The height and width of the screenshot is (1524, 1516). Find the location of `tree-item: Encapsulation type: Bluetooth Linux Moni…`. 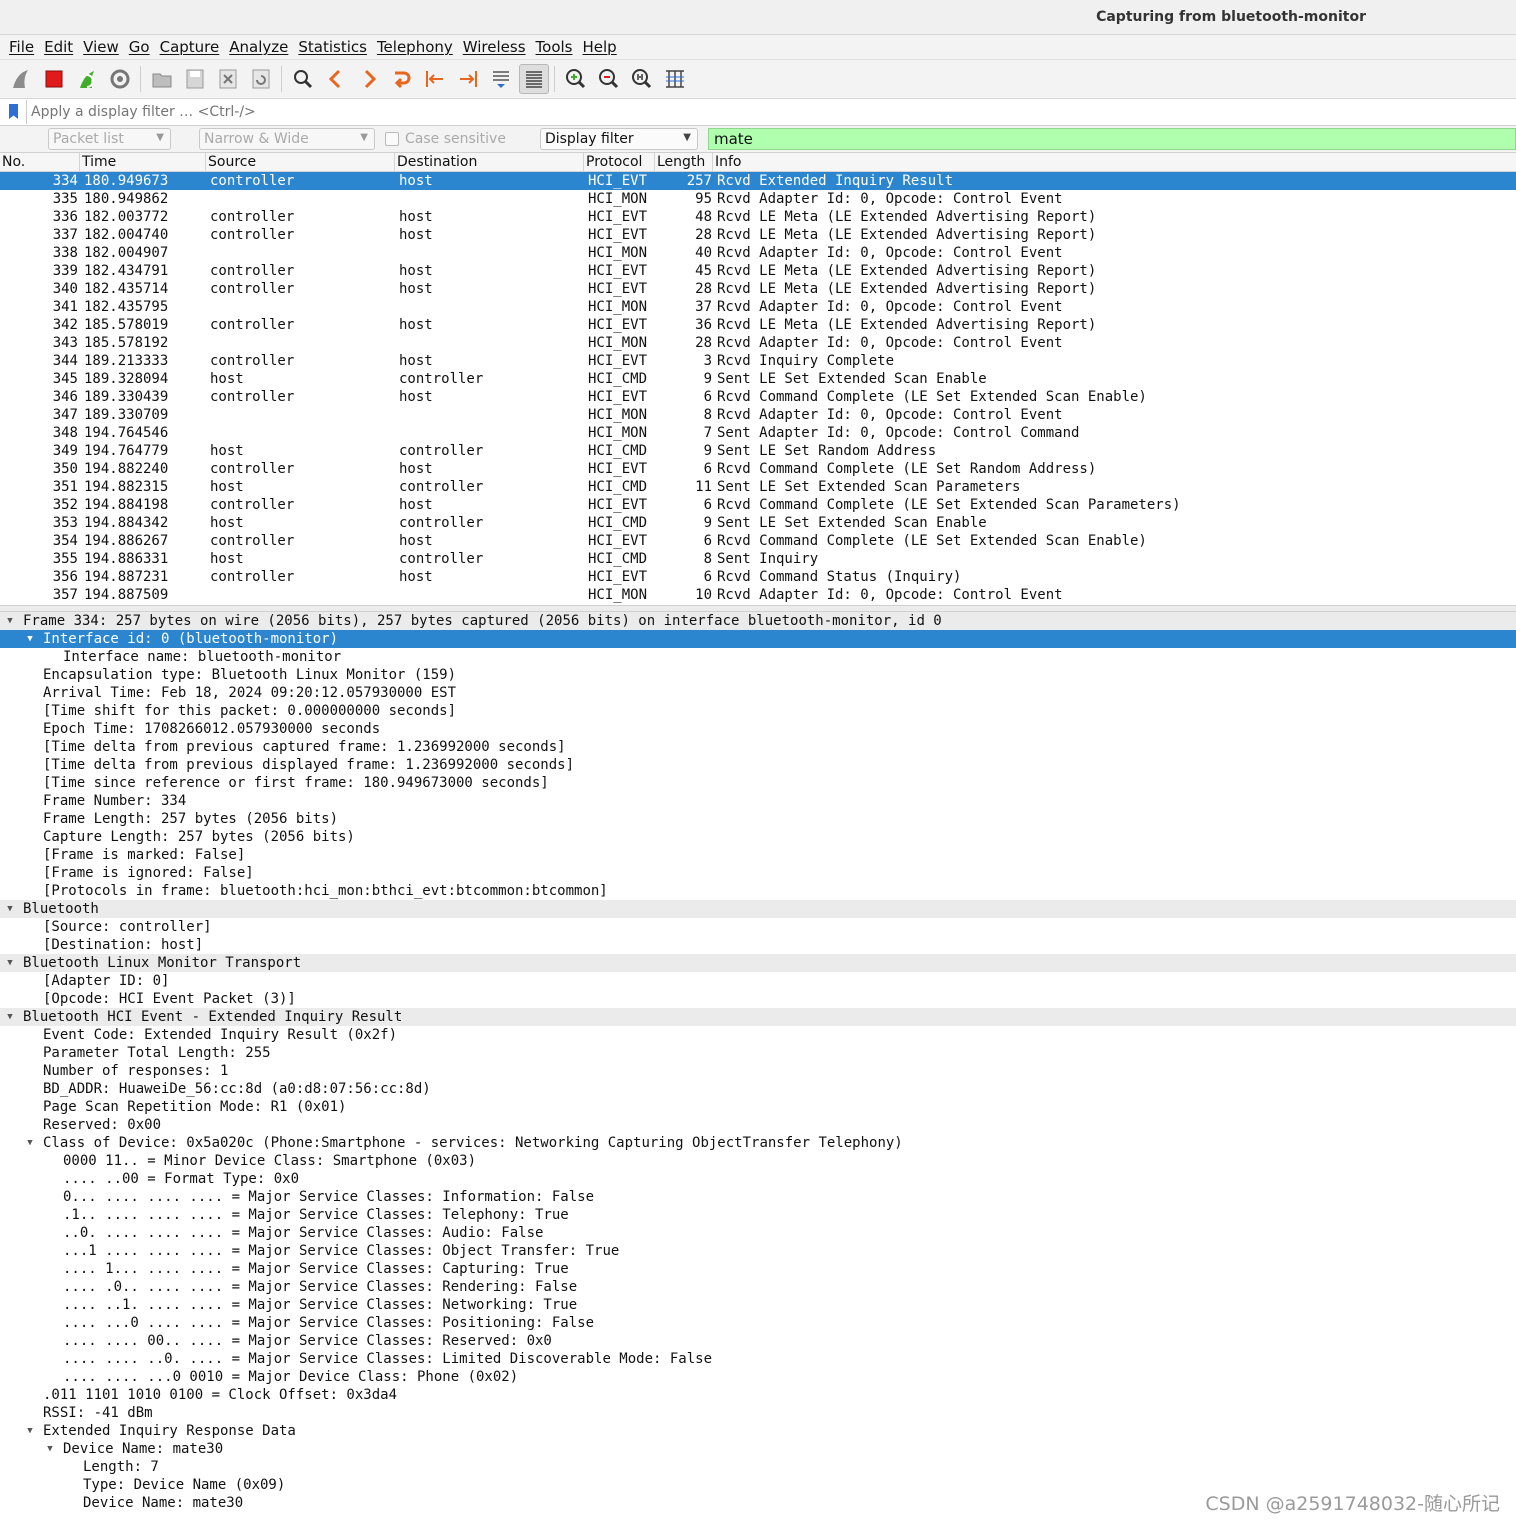

tree-item: Encapsulation type: Bluetooth Linux Moni… is located at coordinates (758, 675).